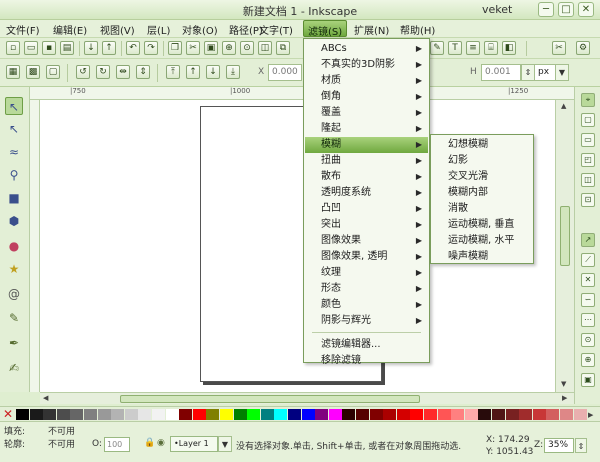  I want to click on filters-menu-item: 倒角 ▶, so click(366, 97).